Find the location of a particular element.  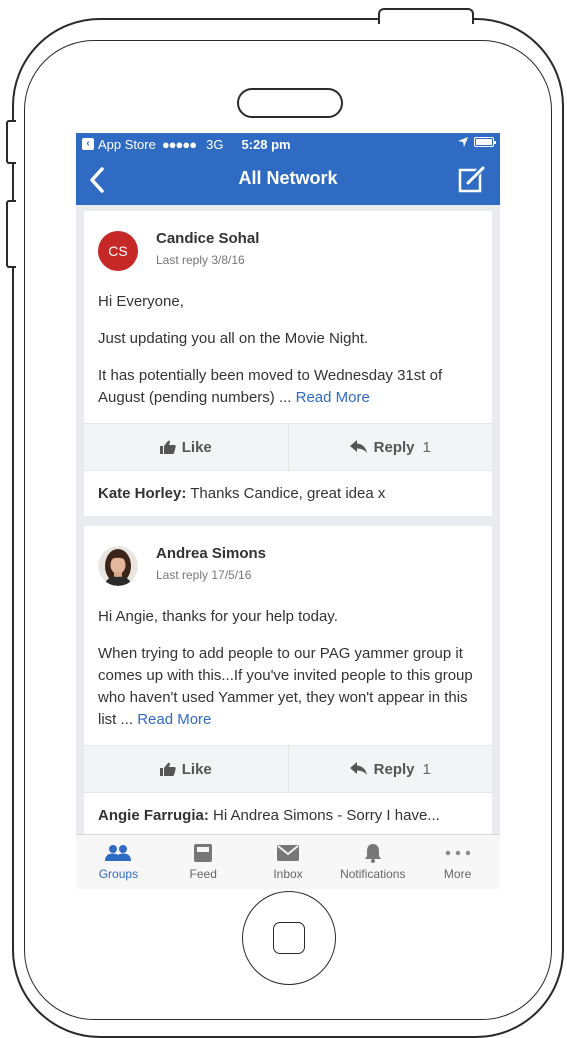

tab-feed: Feed is located at coordinates (203, 862).